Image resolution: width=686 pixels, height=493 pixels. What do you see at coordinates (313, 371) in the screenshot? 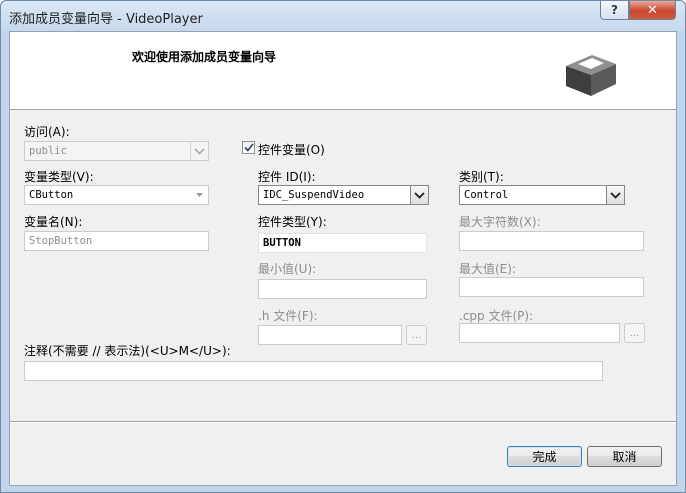
I see `comment-input` at bounding box center [313, 371].